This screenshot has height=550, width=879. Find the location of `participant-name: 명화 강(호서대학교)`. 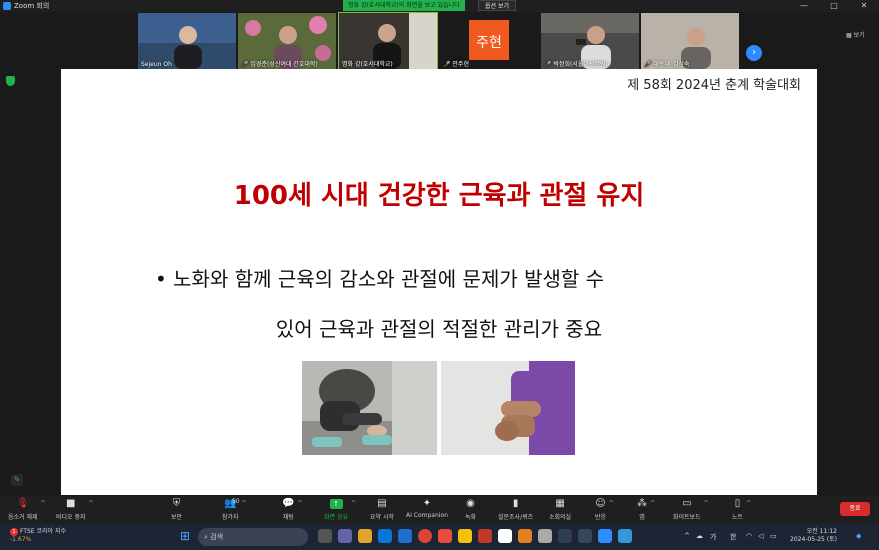

participant-name: 명화 강(호서대학교) is located at coordinates (367, 64).